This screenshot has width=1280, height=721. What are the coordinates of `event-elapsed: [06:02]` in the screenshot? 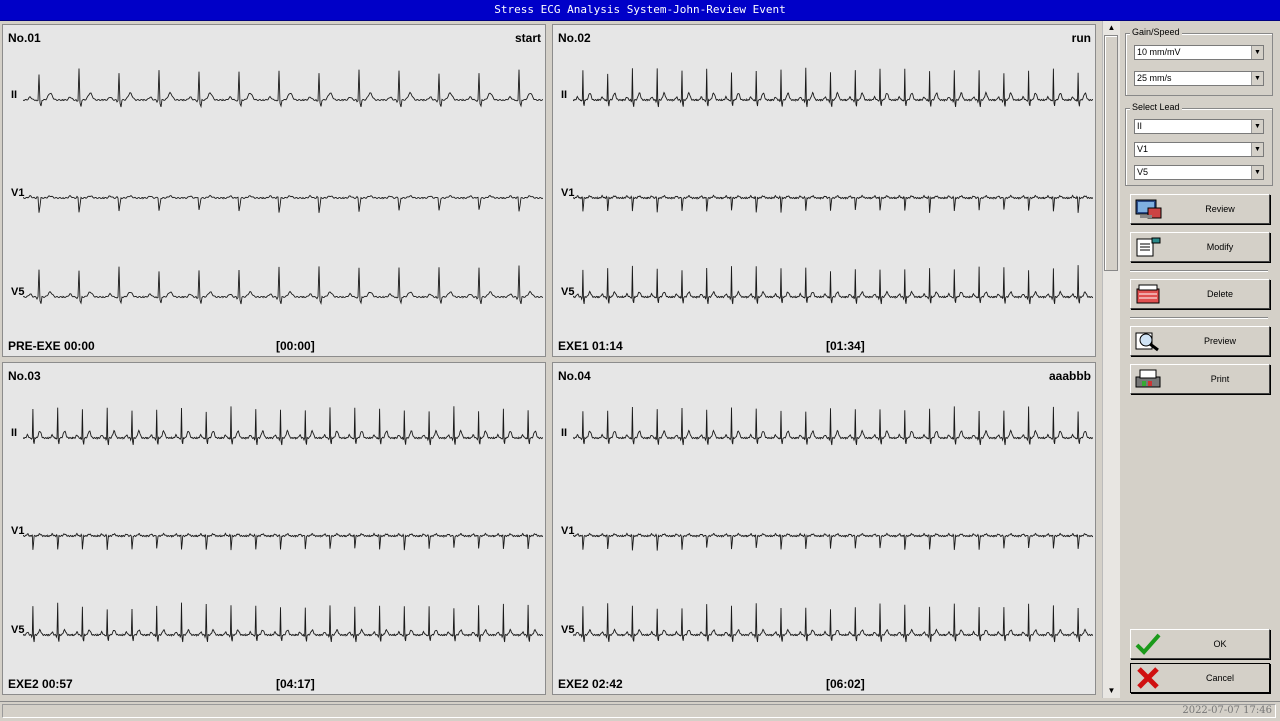 It's located at (845, 684).